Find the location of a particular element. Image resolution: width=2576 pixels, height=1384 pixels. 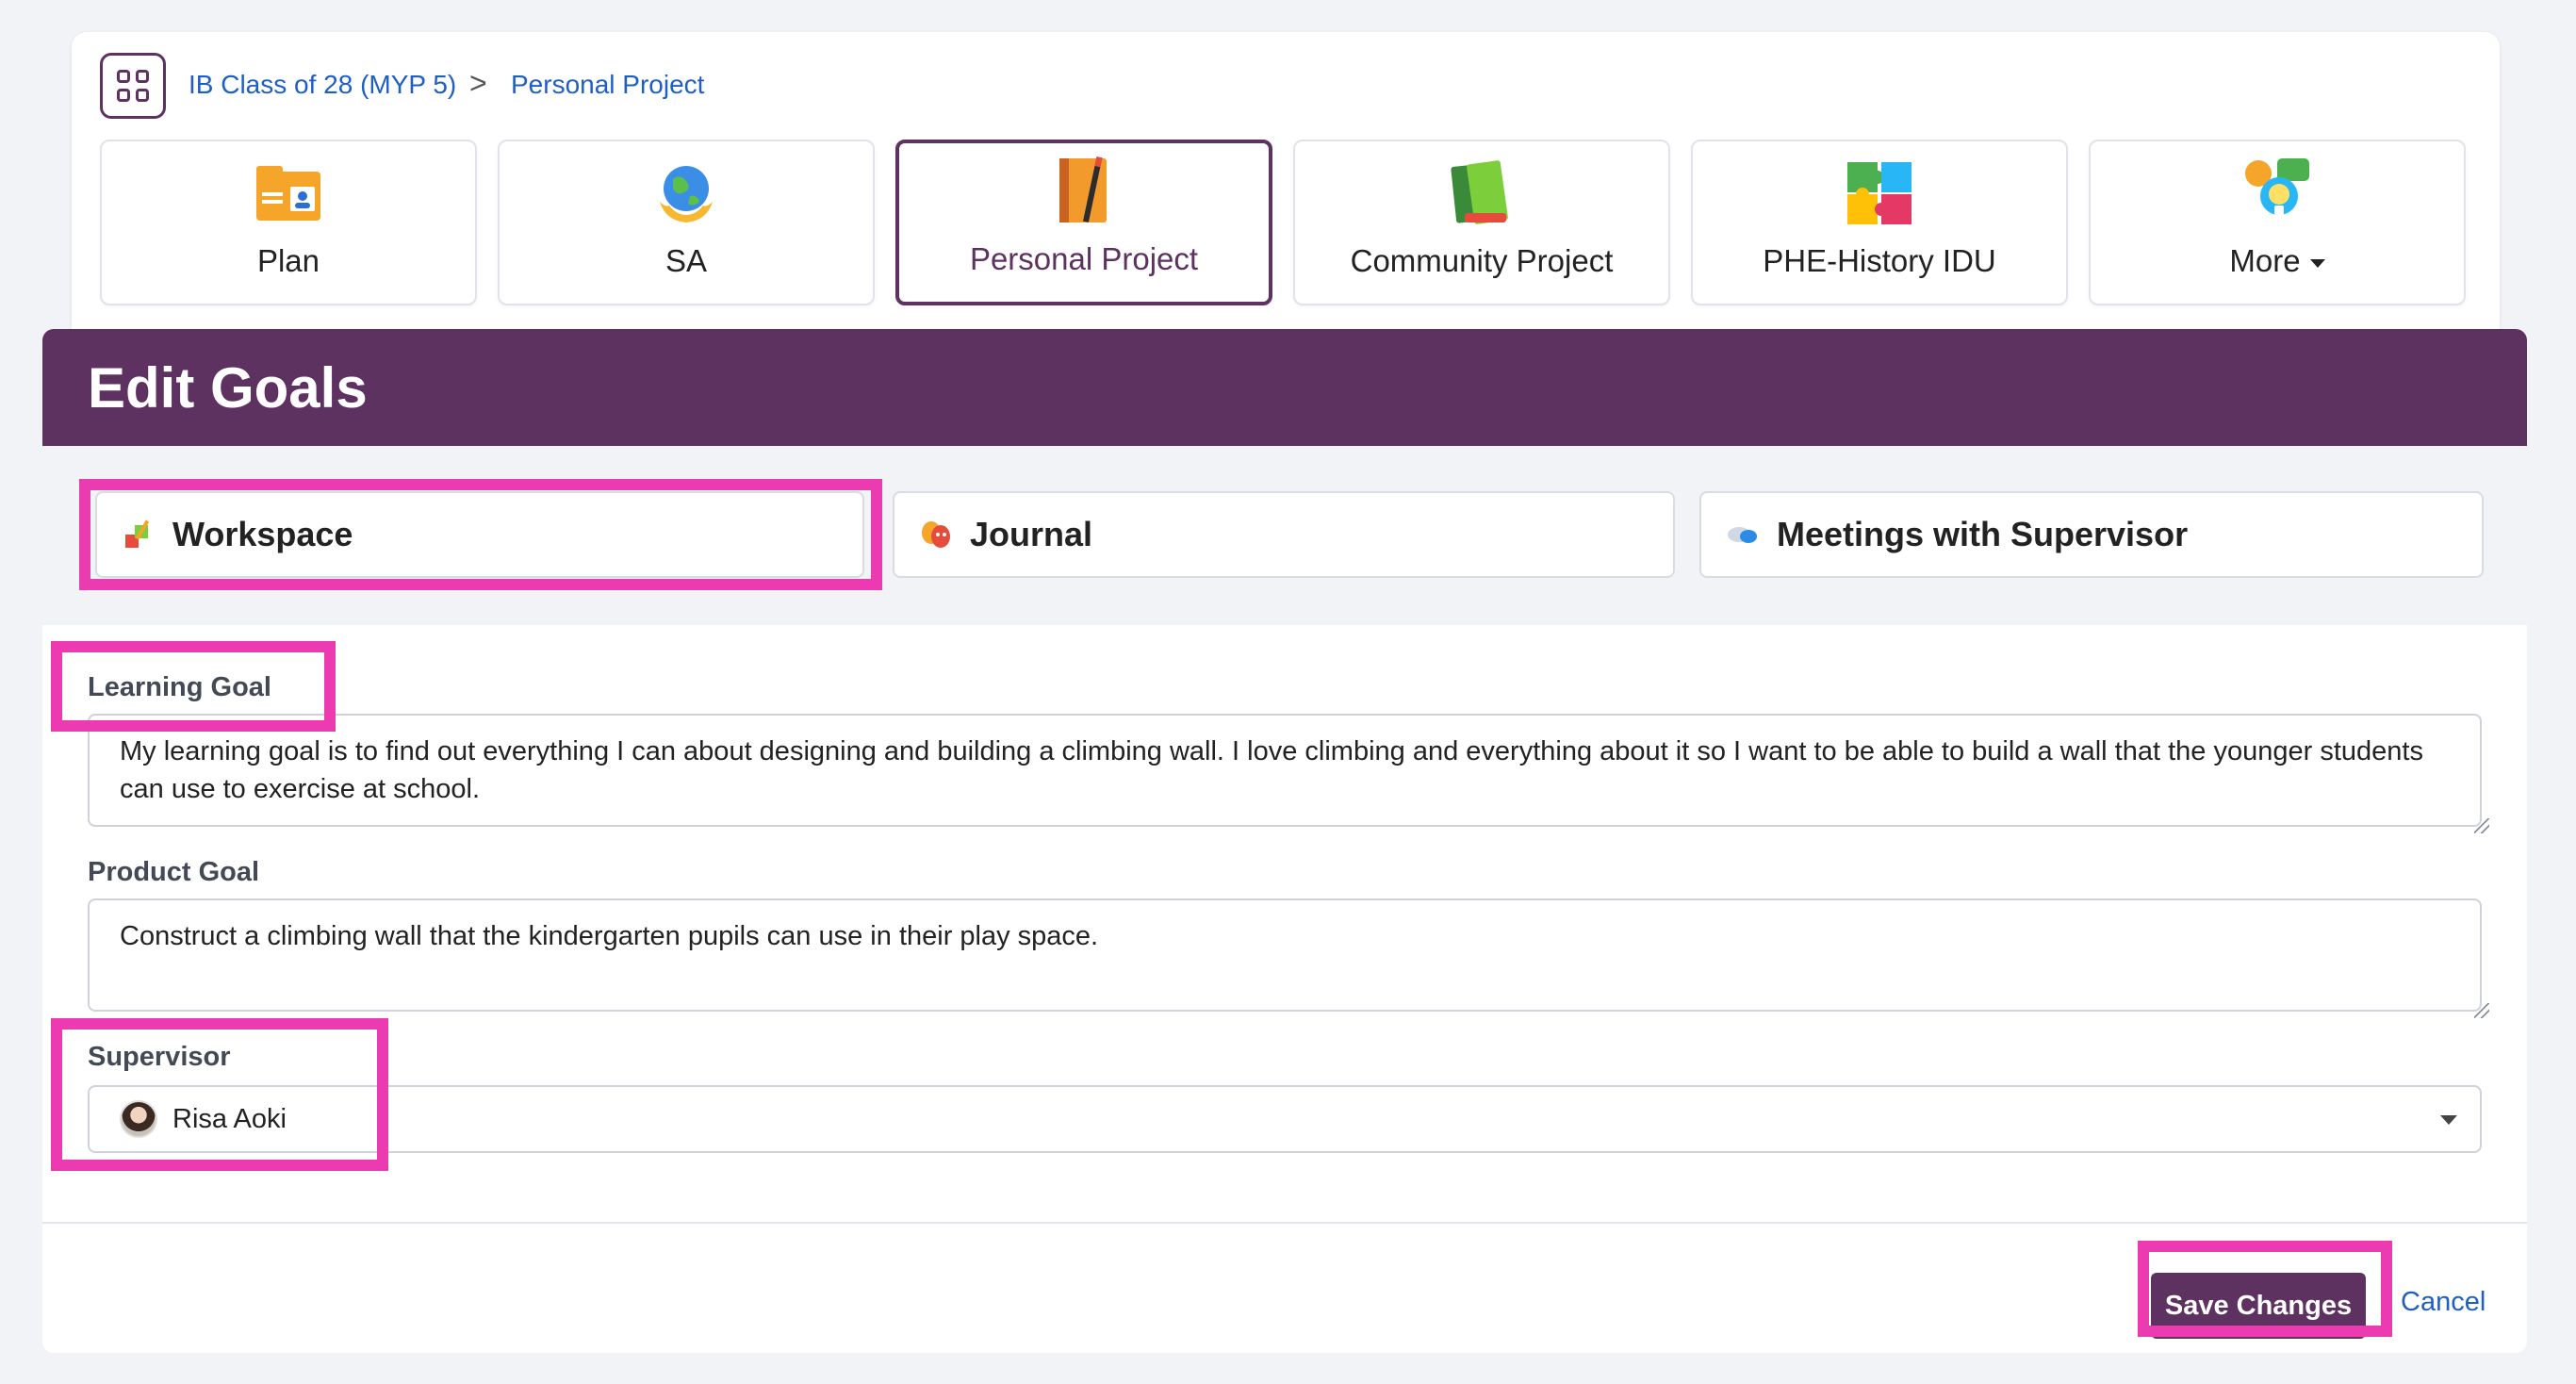

tile-sa: SA is located at coordinates (686, 222).